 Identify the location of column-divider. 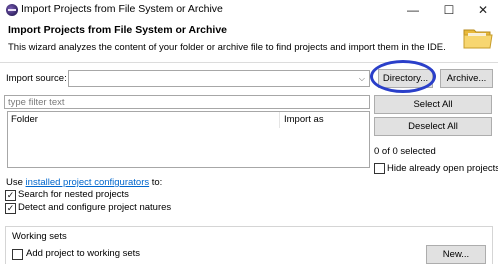
(279, 120).